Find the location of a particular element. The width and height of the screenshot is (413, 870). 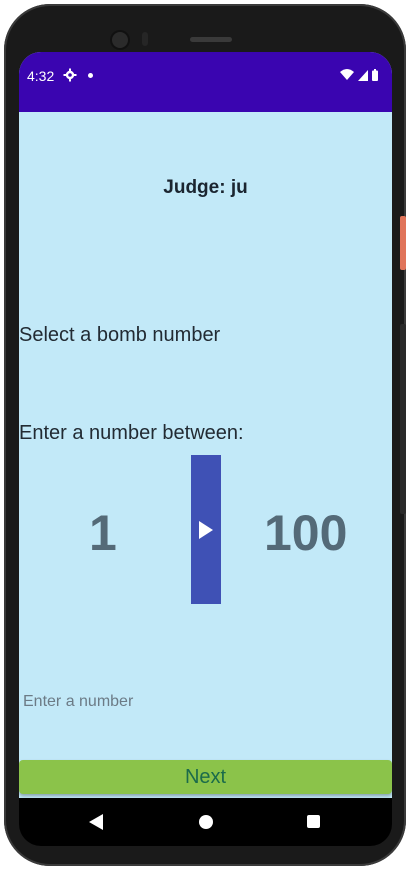

wifi-icon is located at coordinates (347, 74).